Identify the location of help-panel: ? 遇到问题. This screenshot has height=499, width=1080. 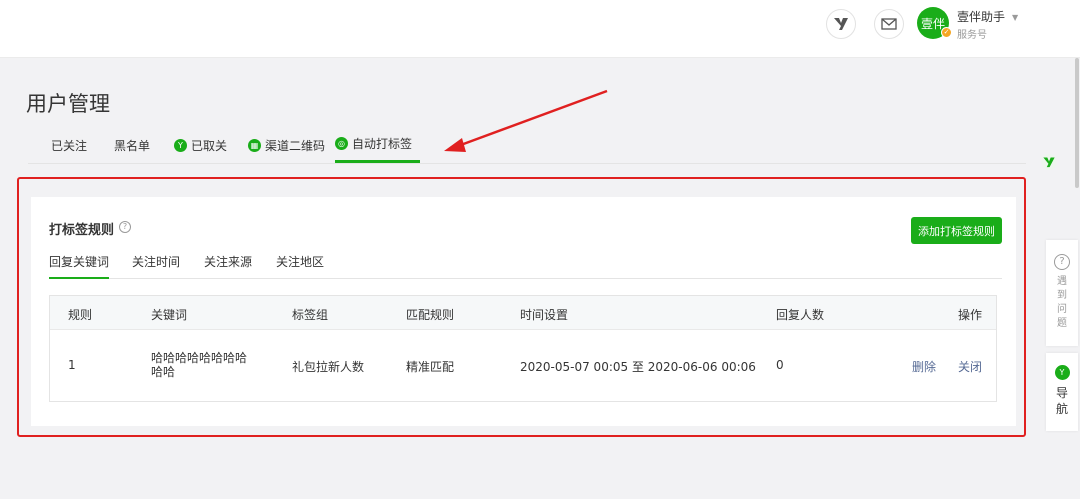
(1062, 293).